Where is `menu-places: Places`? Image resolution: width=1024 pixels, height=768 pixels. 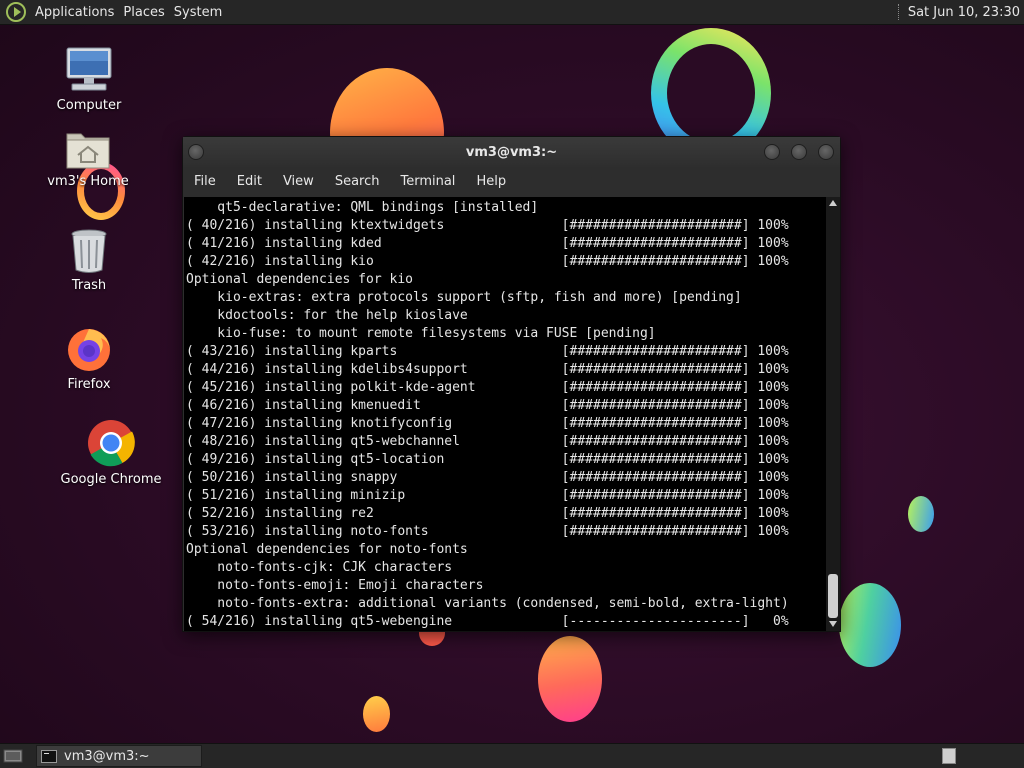 menu-places: Places is located at coordinates (143, 12).